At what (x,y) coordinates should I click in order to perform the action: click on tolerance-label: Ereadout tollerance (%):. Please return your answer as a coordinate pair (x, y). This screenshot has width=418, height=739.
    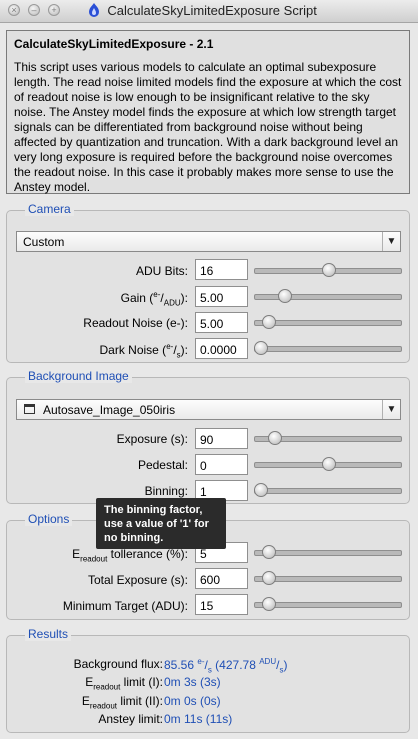
    Looking at the image, I should click on (130, 555).